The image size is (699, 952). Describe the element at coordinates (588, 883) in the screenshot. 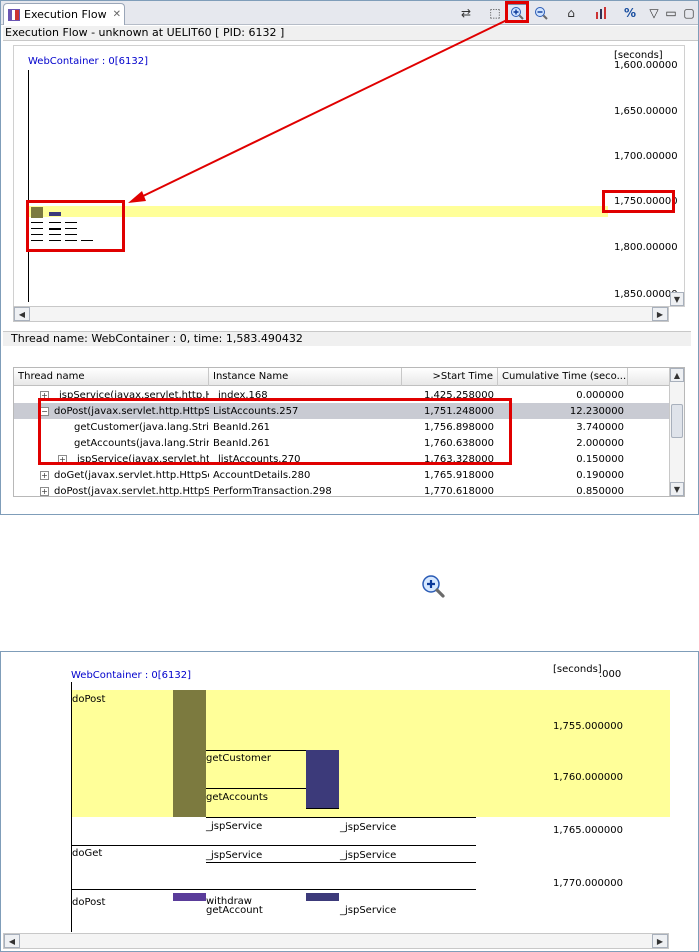

I see `y-tick: 1,770.000000` at that location.